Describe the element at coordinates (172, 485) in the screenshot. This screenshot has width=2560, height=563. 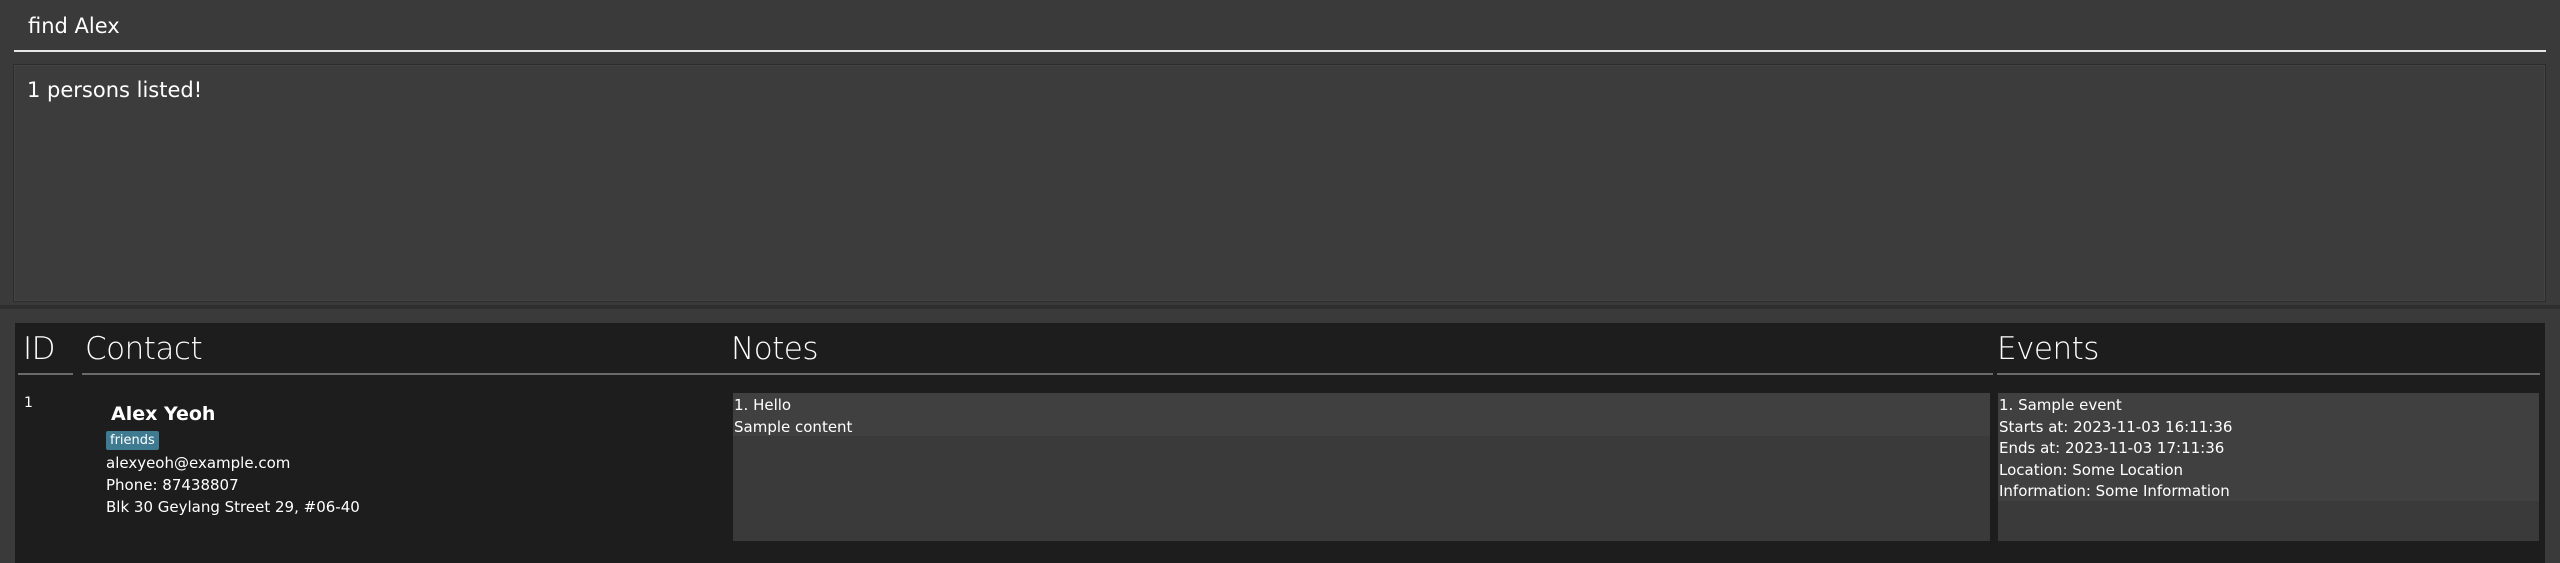
I see `person-phone: Phone: 87438807` at that location.